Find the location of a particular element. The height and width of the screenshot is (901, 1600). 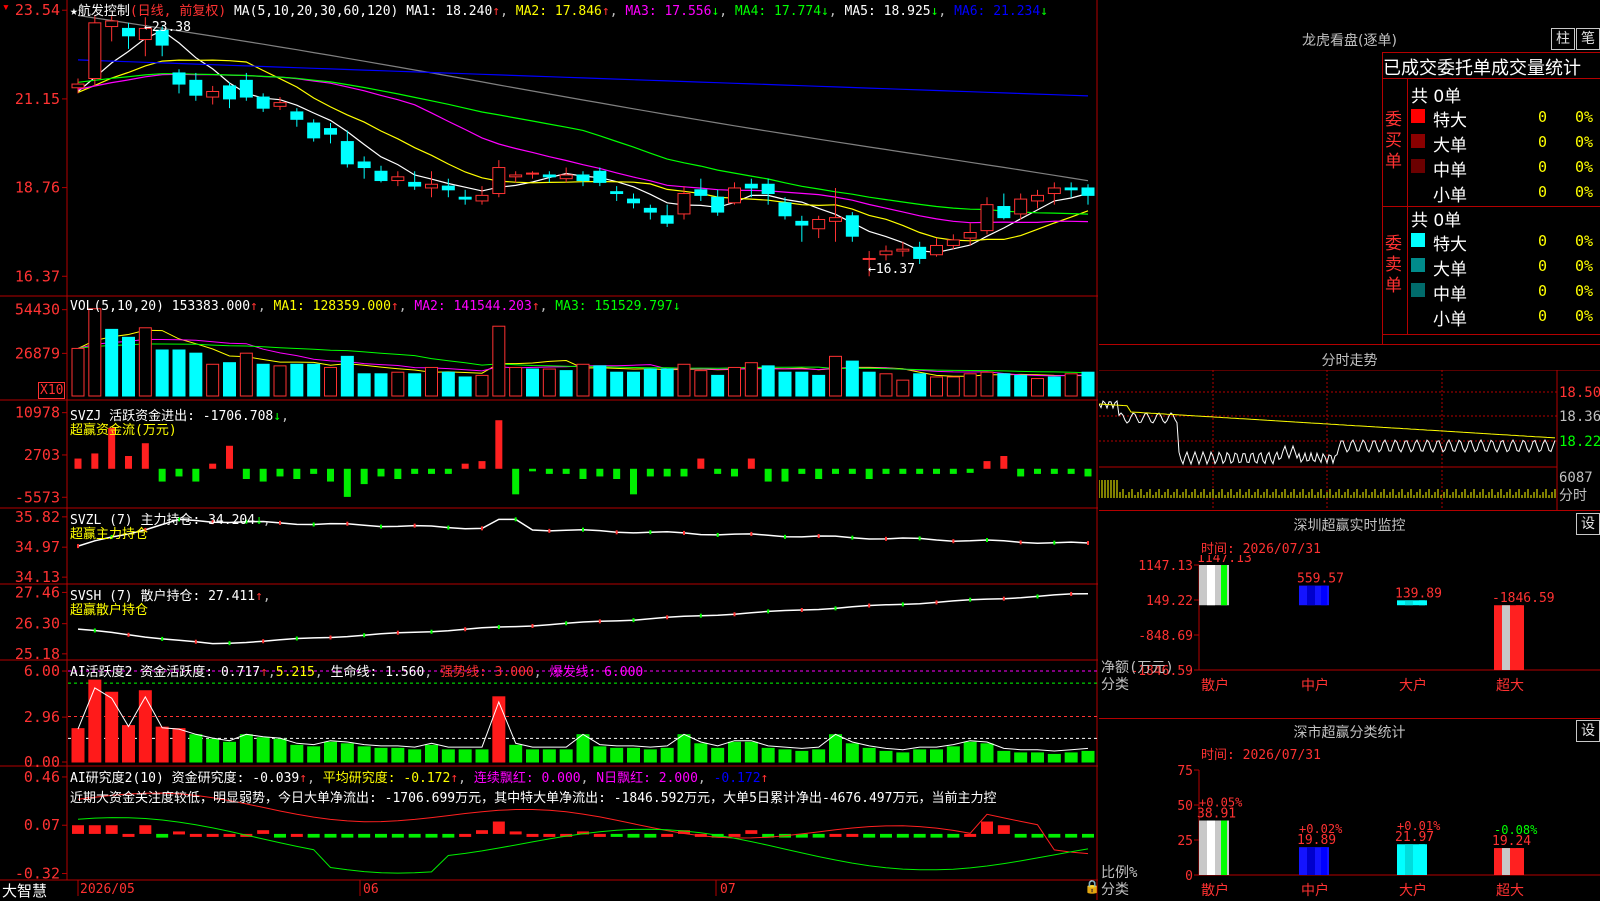

bar-tick-label: 149.22 is located at coordinates (1169, 601).